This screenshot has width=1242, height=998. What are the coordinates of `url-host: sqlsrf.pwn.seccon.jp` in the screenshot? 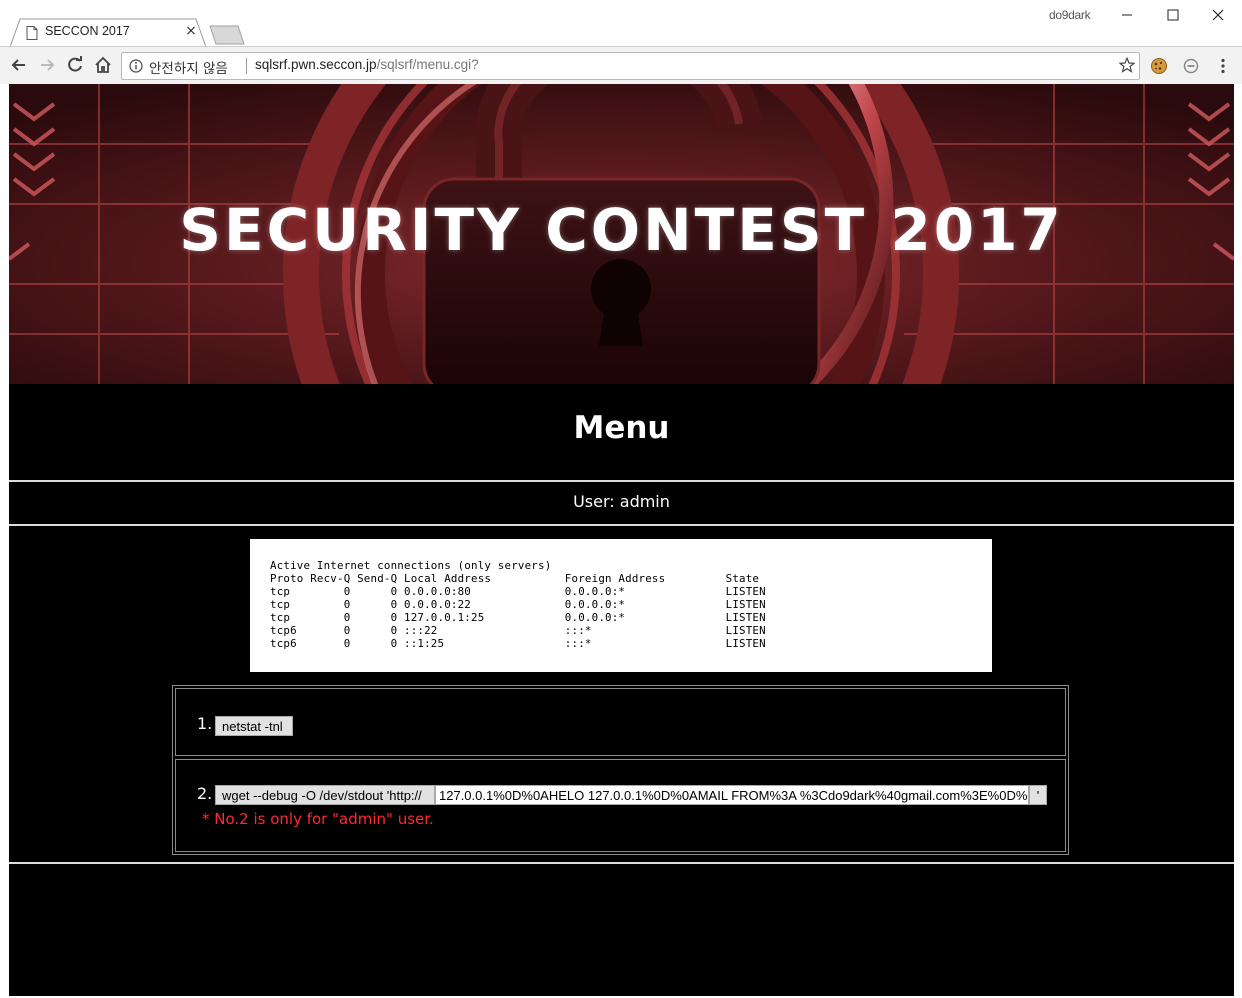 It's located at (316, 64).